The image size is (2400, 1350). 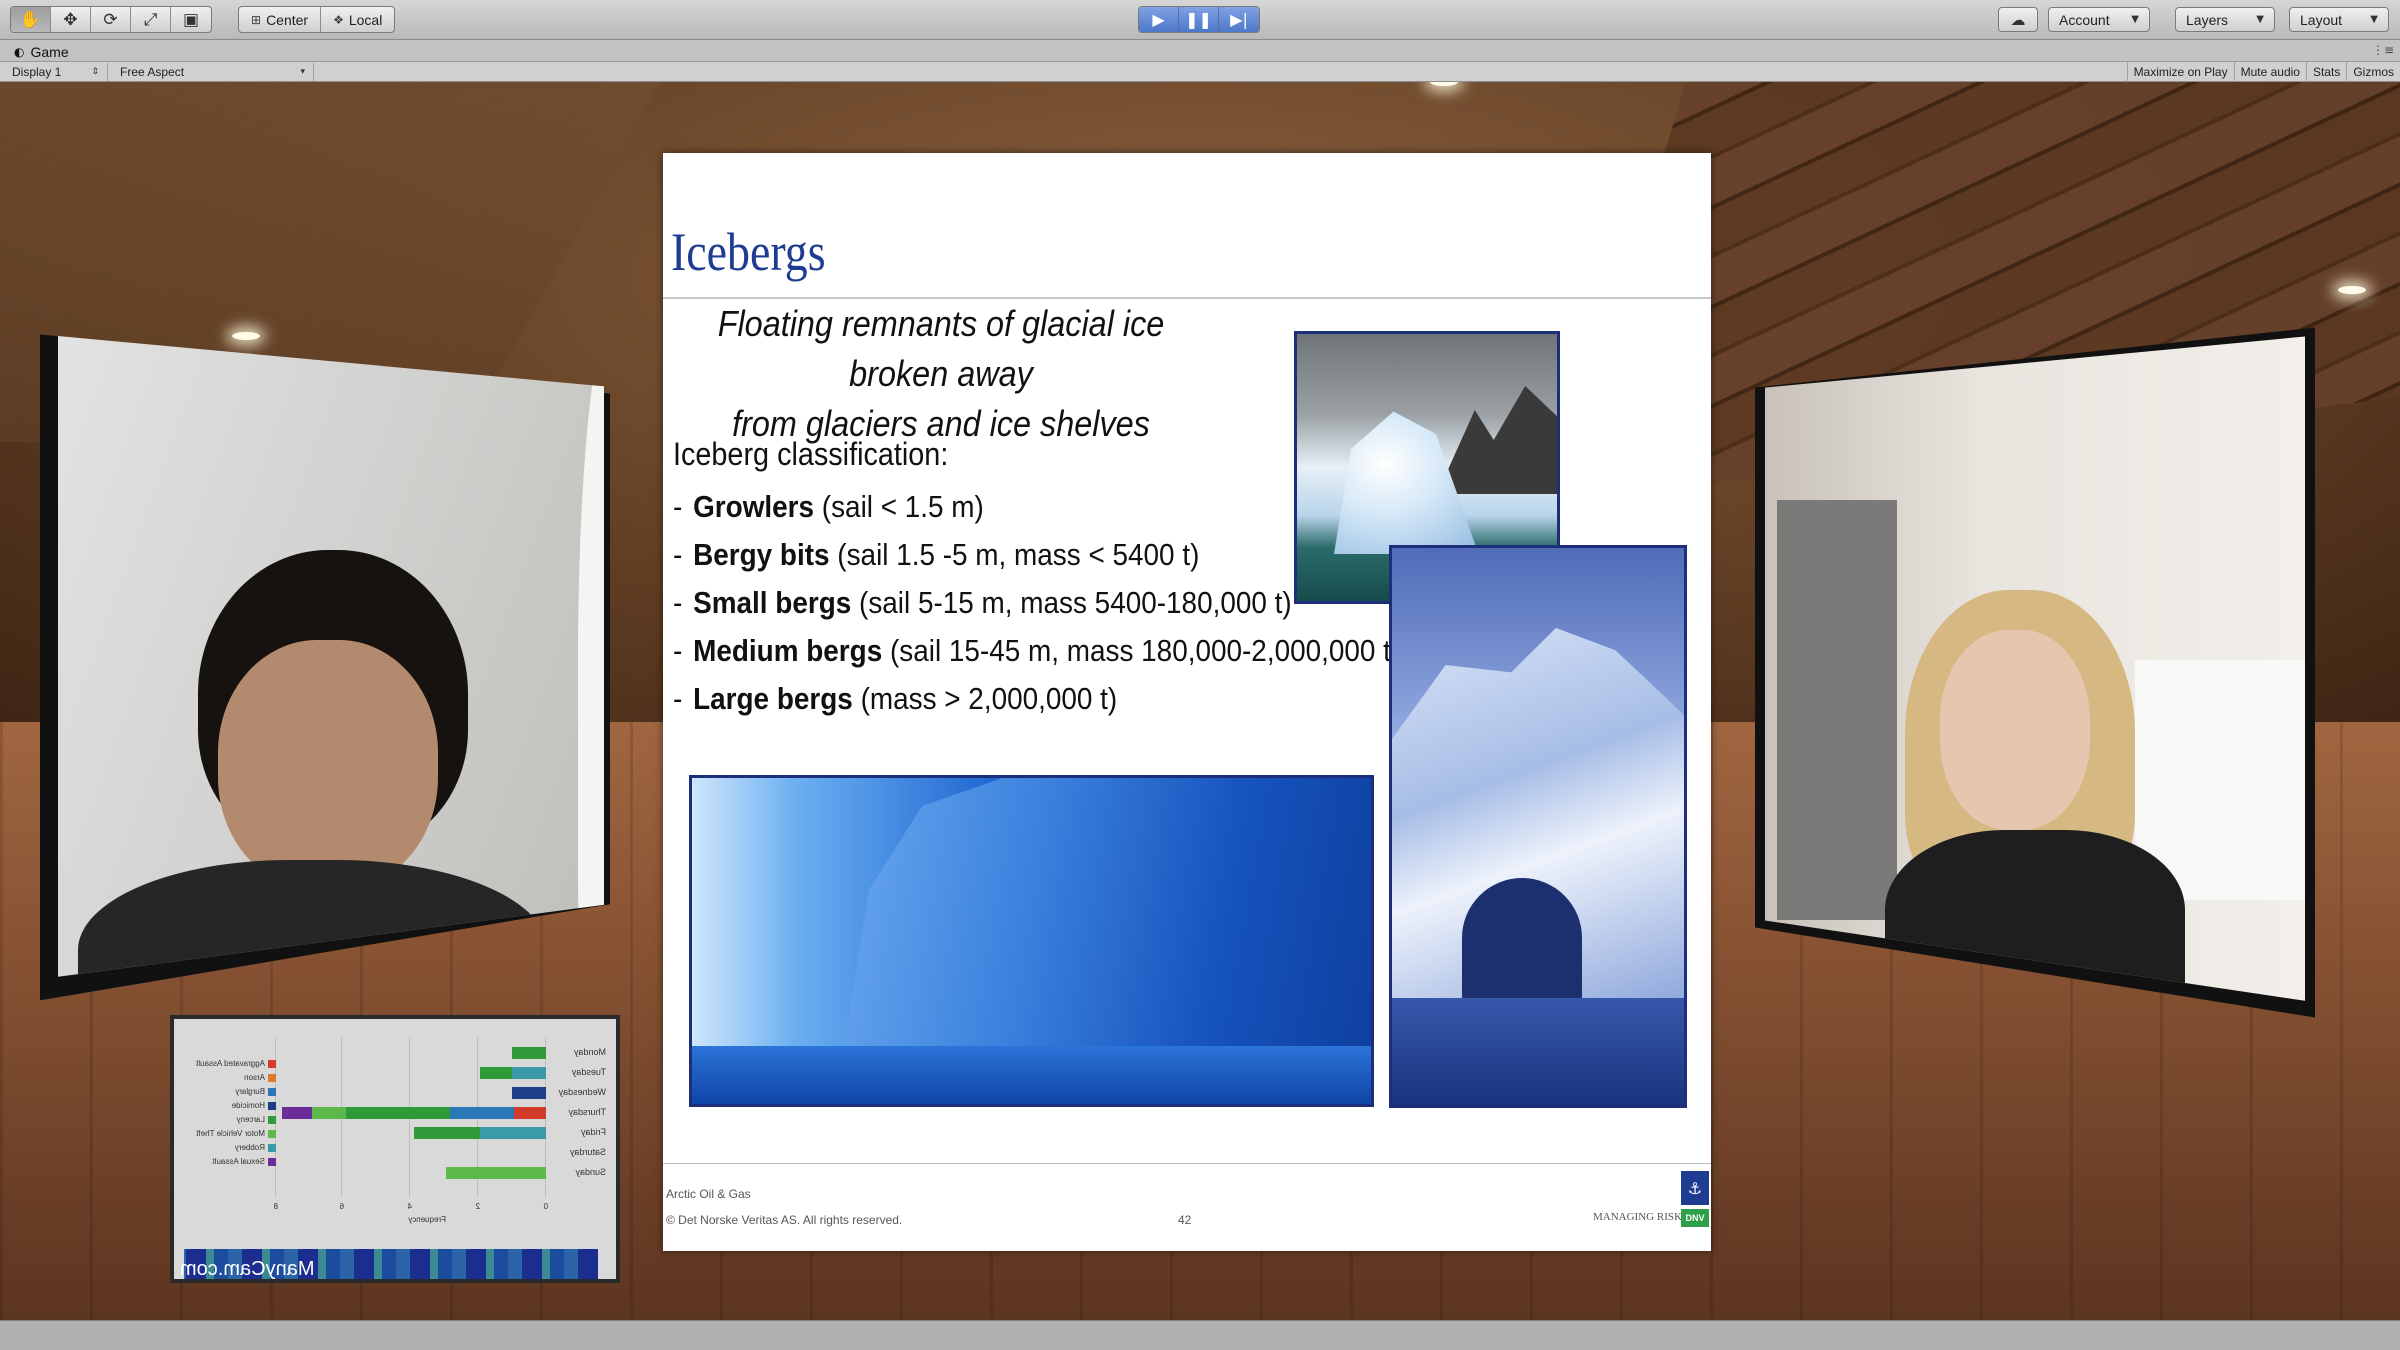 What do you see at coordinates (1159, 19) in the screenshot?
I see `play-button-icon: ▶` at bounding box center [1159, 19].